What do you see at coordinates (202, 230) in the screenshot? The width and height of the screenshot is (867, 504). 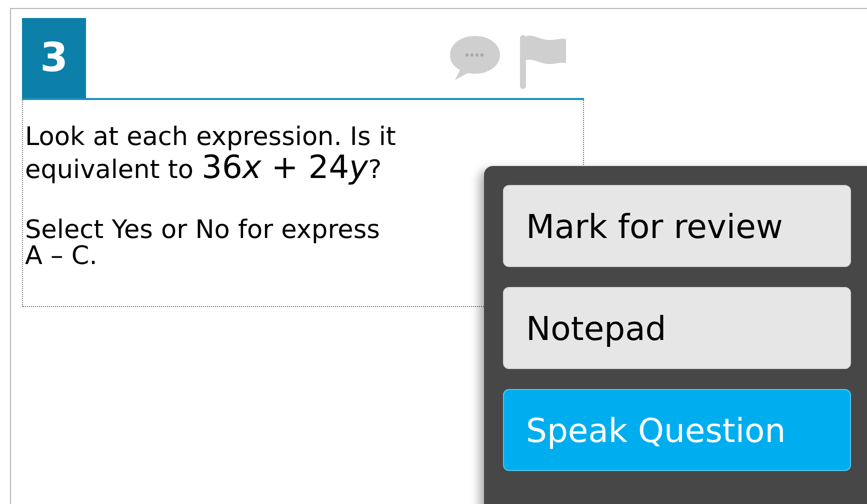 I see `instruction-text: Select Yes or No for express` at bounding box center [202, 230].